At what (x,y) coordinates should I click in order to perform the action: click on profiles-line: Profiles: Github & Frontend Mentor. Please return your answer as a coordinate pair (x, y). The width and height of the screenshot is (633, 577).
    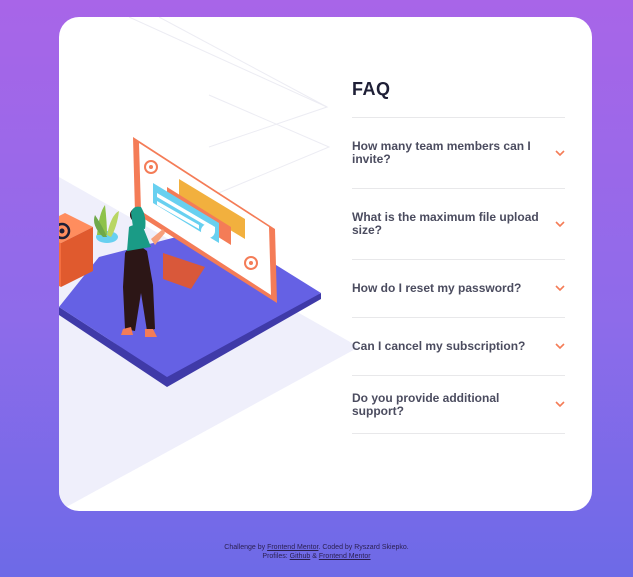
    Looking at the image, I should click on (316, 556).